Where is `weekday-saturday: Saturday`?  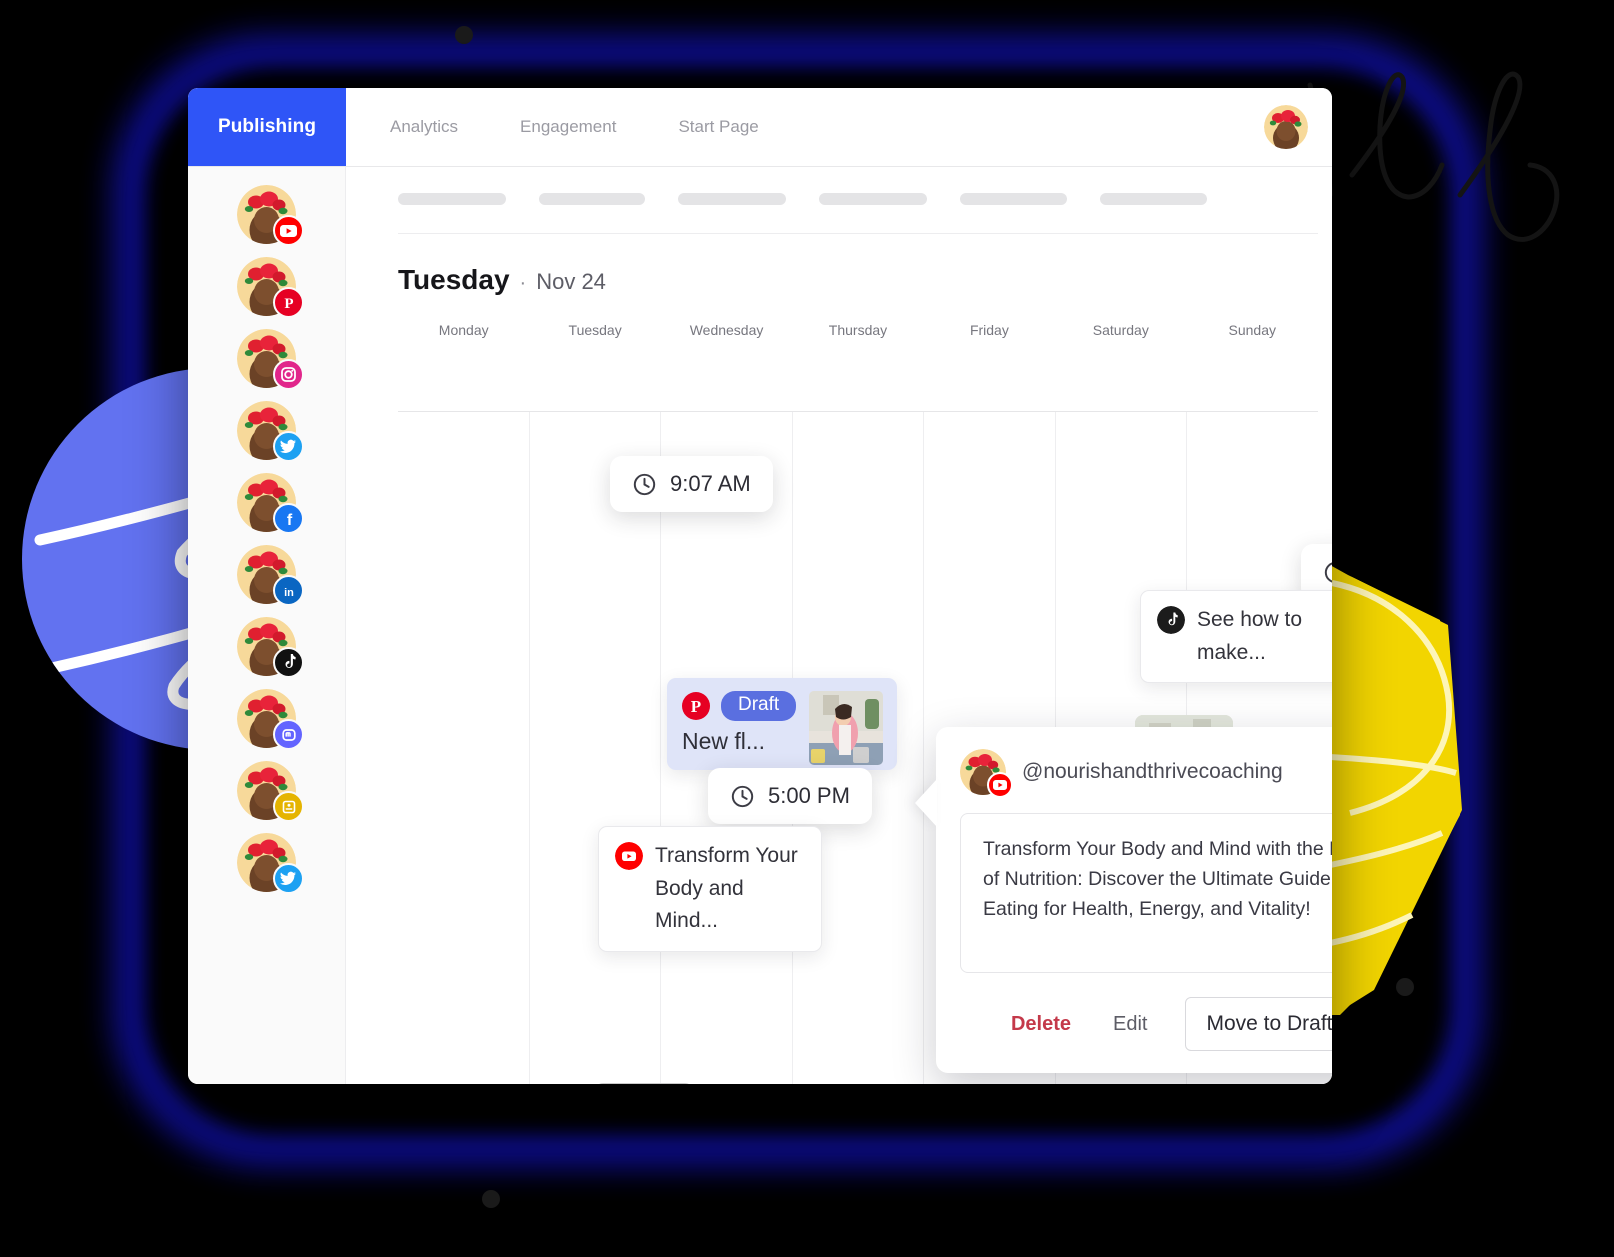
weekday-saturday: Saturday is located at coordinates (1120, 330).